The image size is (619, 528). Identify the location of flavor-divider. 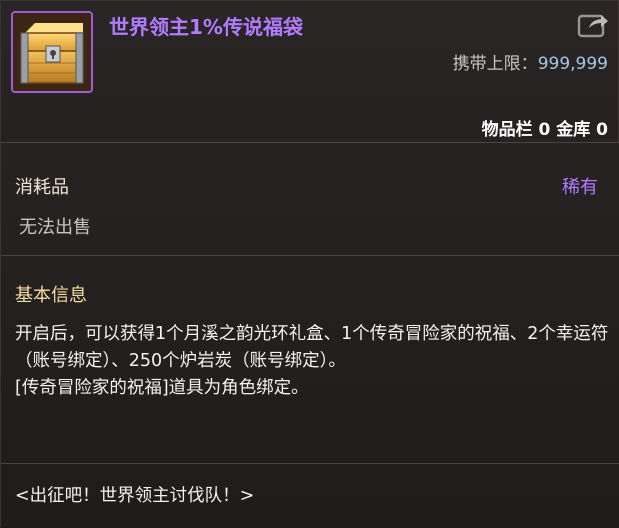
(310, 463).